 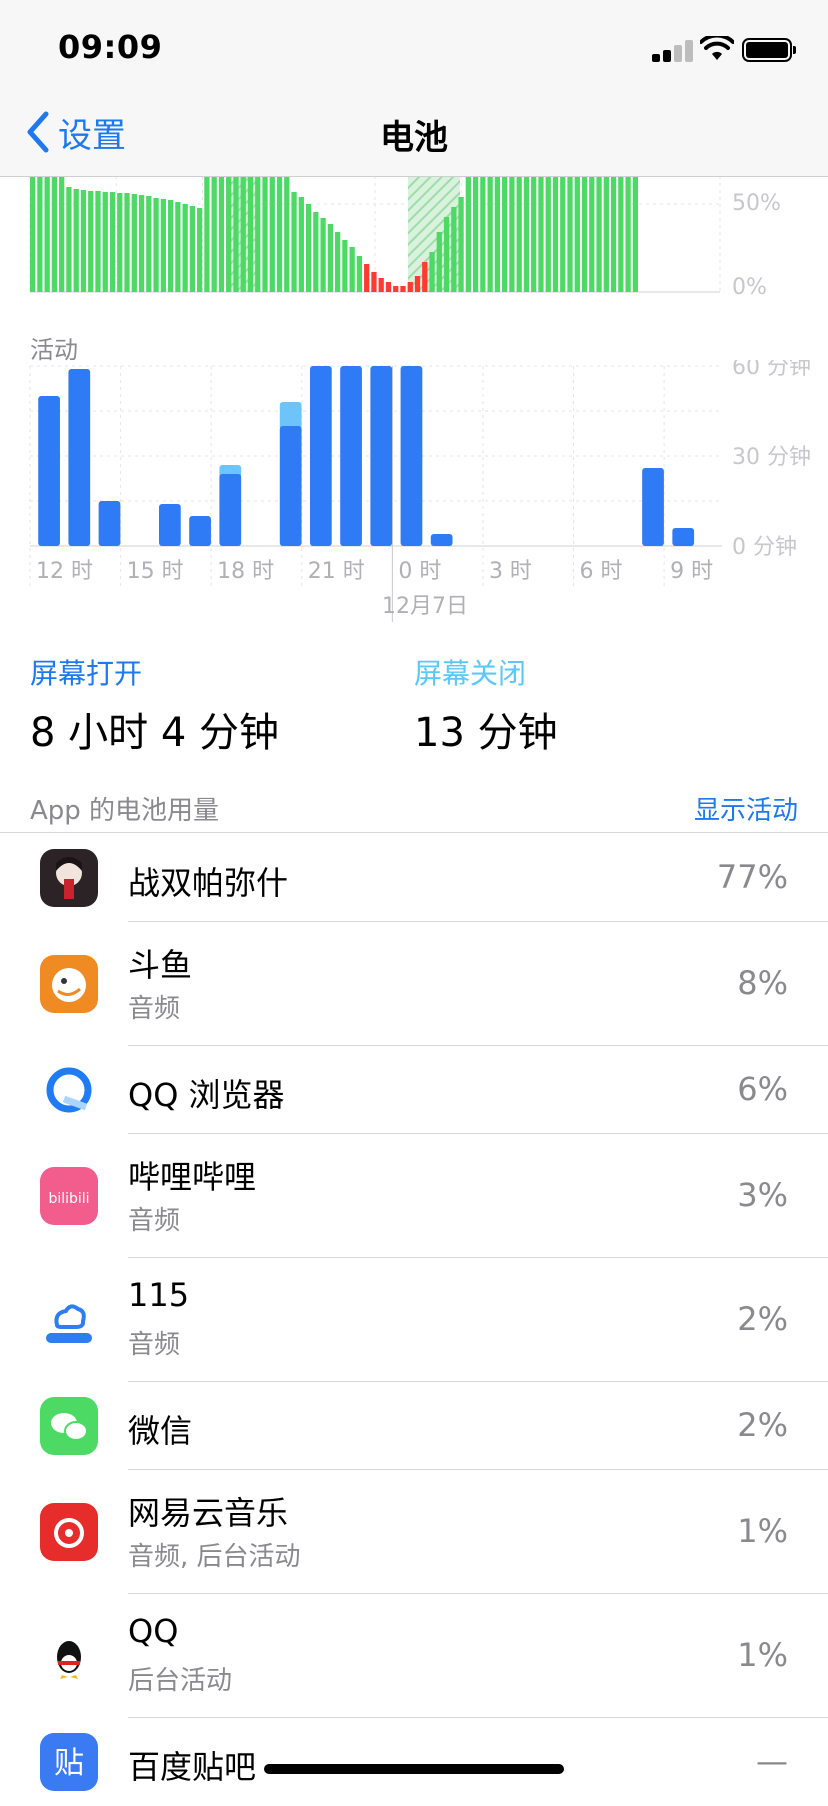 I want to click on app-usage-row: 斗鱼 音频 8%, so click(x=414, y=984).